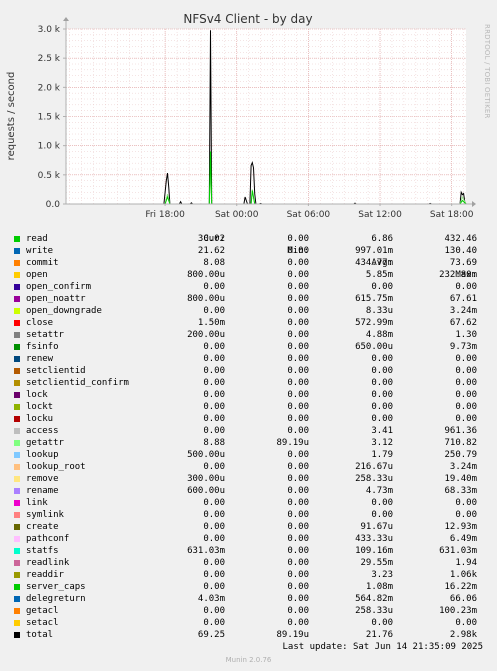 Image resolution: width=497 pixels, height=671 pixels. Describe the element at coordinates (374, 479) in the screenshot. I see `legend-avg: 258.33u` at that location.